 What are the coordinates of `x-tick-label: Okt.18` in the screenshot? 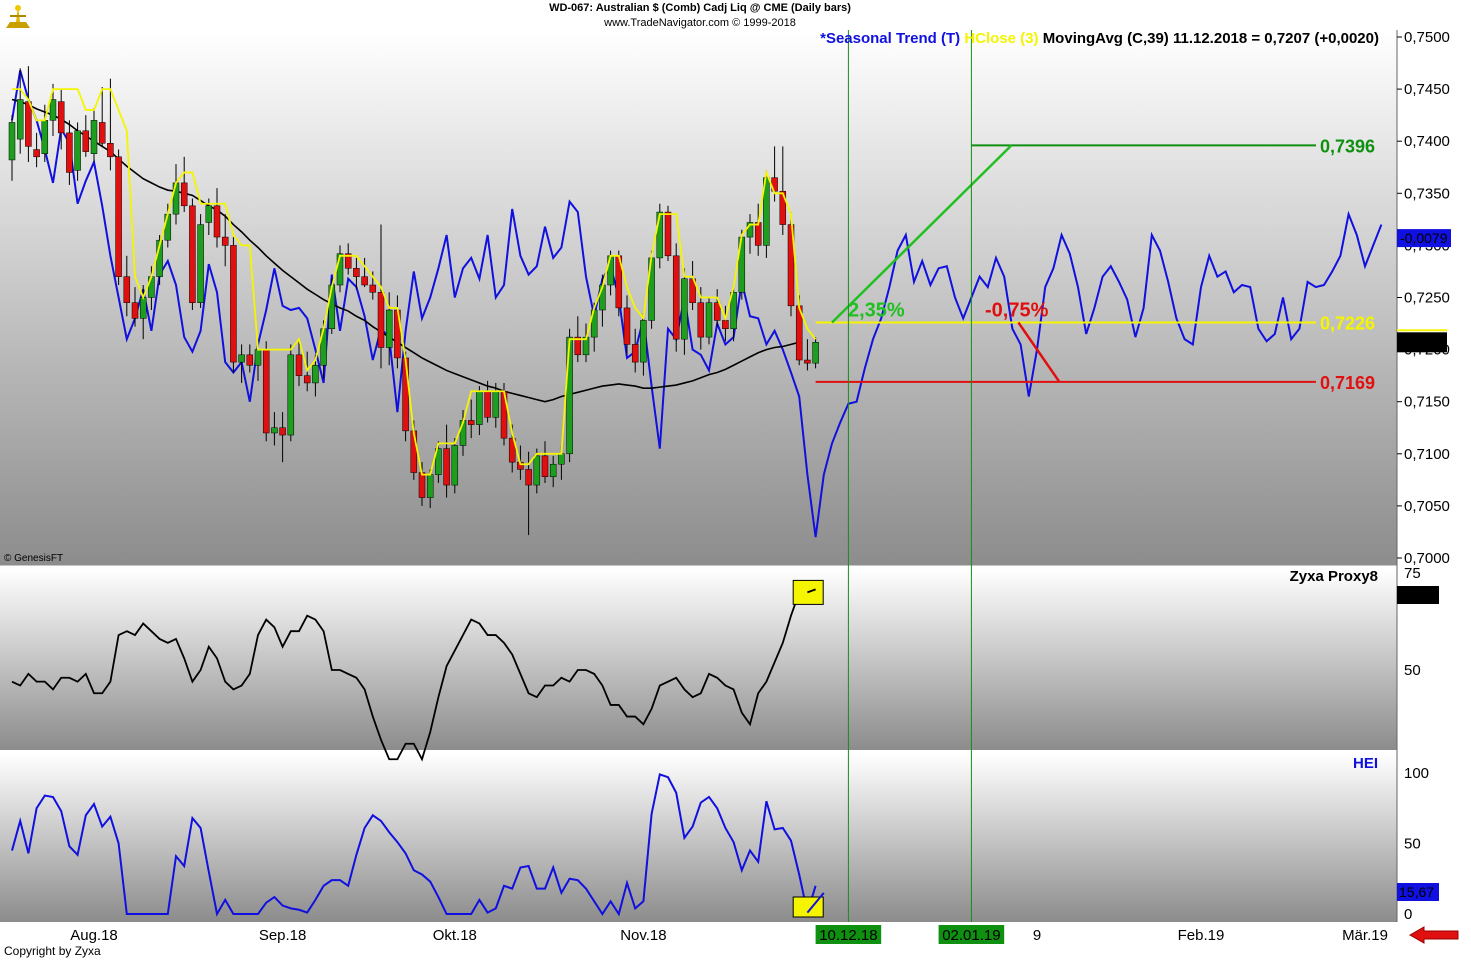 It's located at (455, 935).